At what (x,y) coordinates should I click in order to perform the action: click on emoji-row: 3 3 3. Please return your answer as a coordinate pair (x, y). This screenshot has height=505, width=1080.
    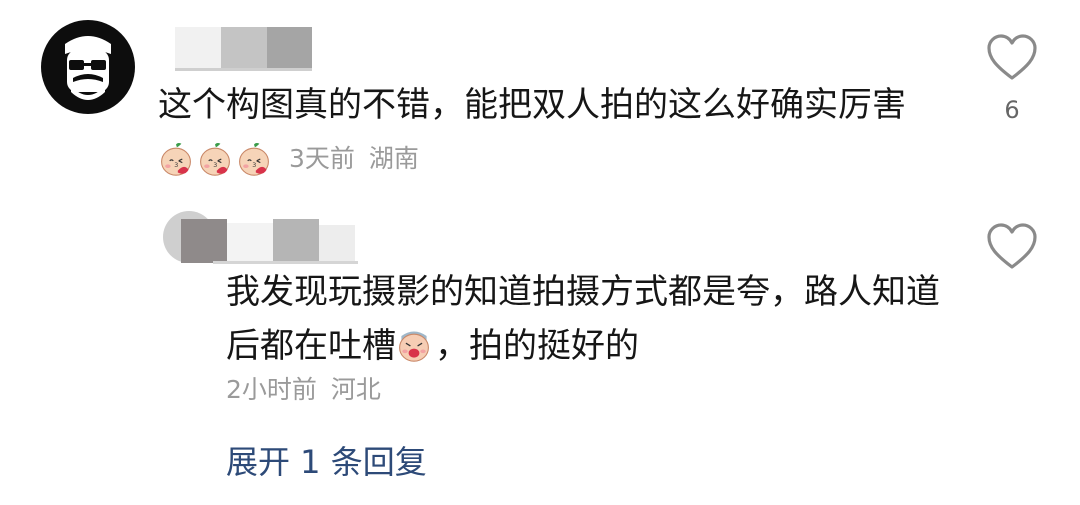
    Looking at the image, I should click on (216, 160).